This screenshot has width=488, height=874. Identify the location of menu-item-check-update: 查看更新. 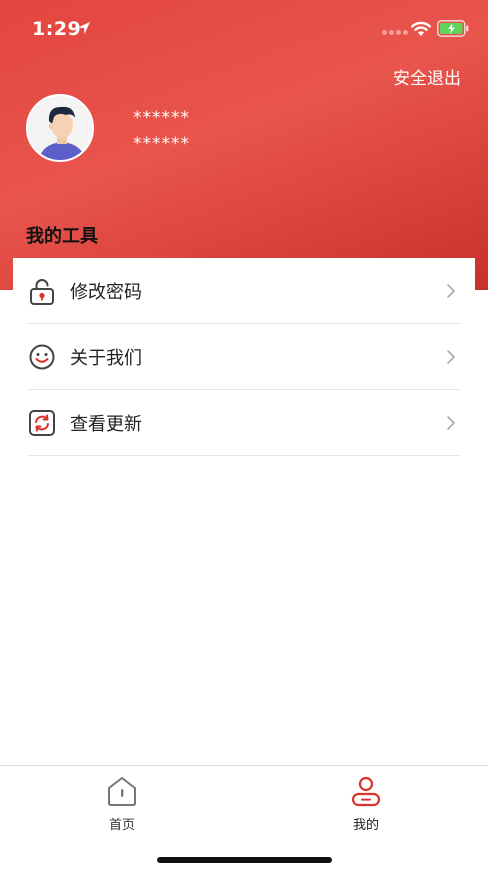
(244, 423).